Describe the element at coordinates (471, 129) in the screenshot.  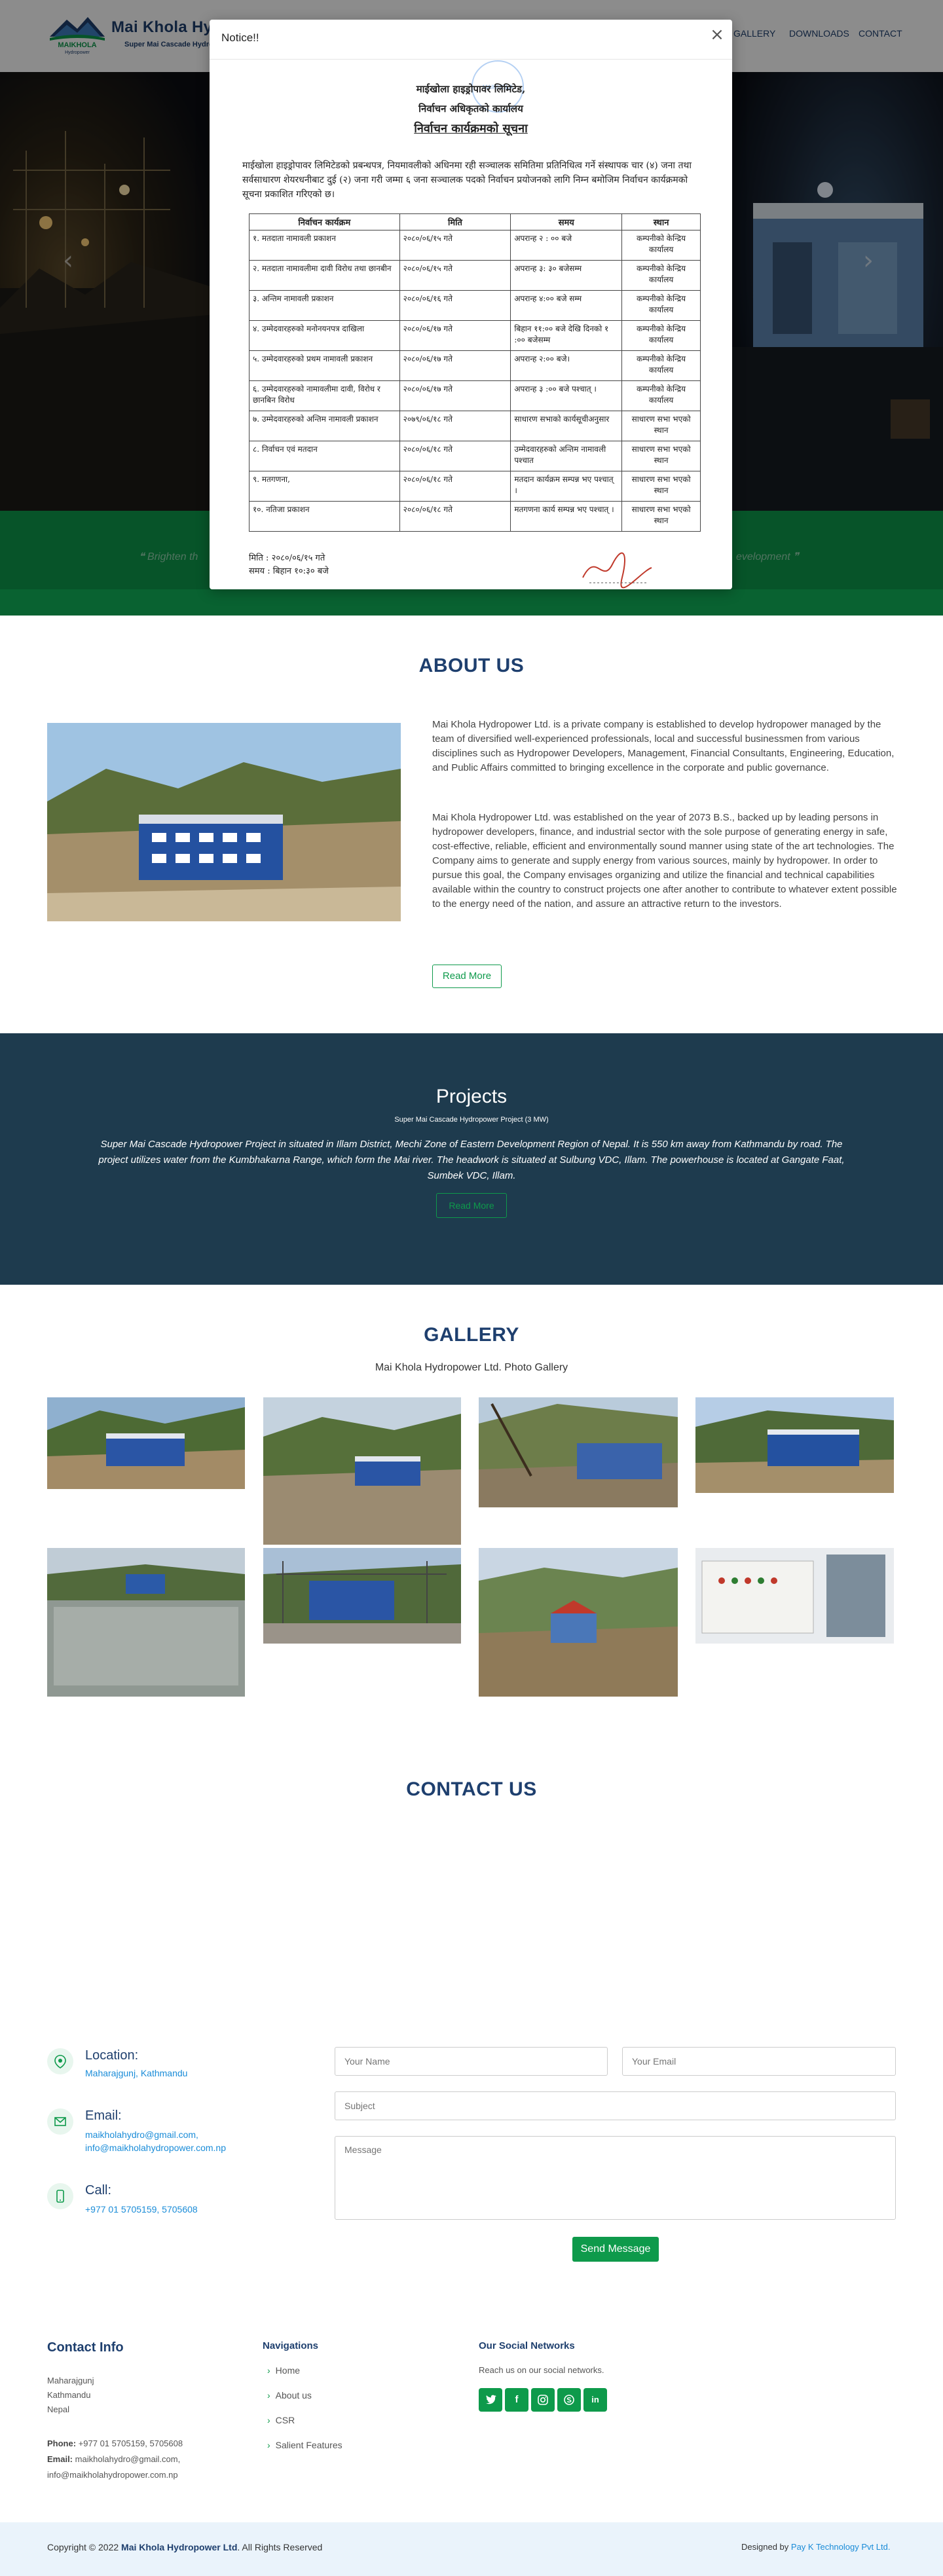
I see `doc-heading: निर्वाचन कार्यक्रमको सूचना` at that location.